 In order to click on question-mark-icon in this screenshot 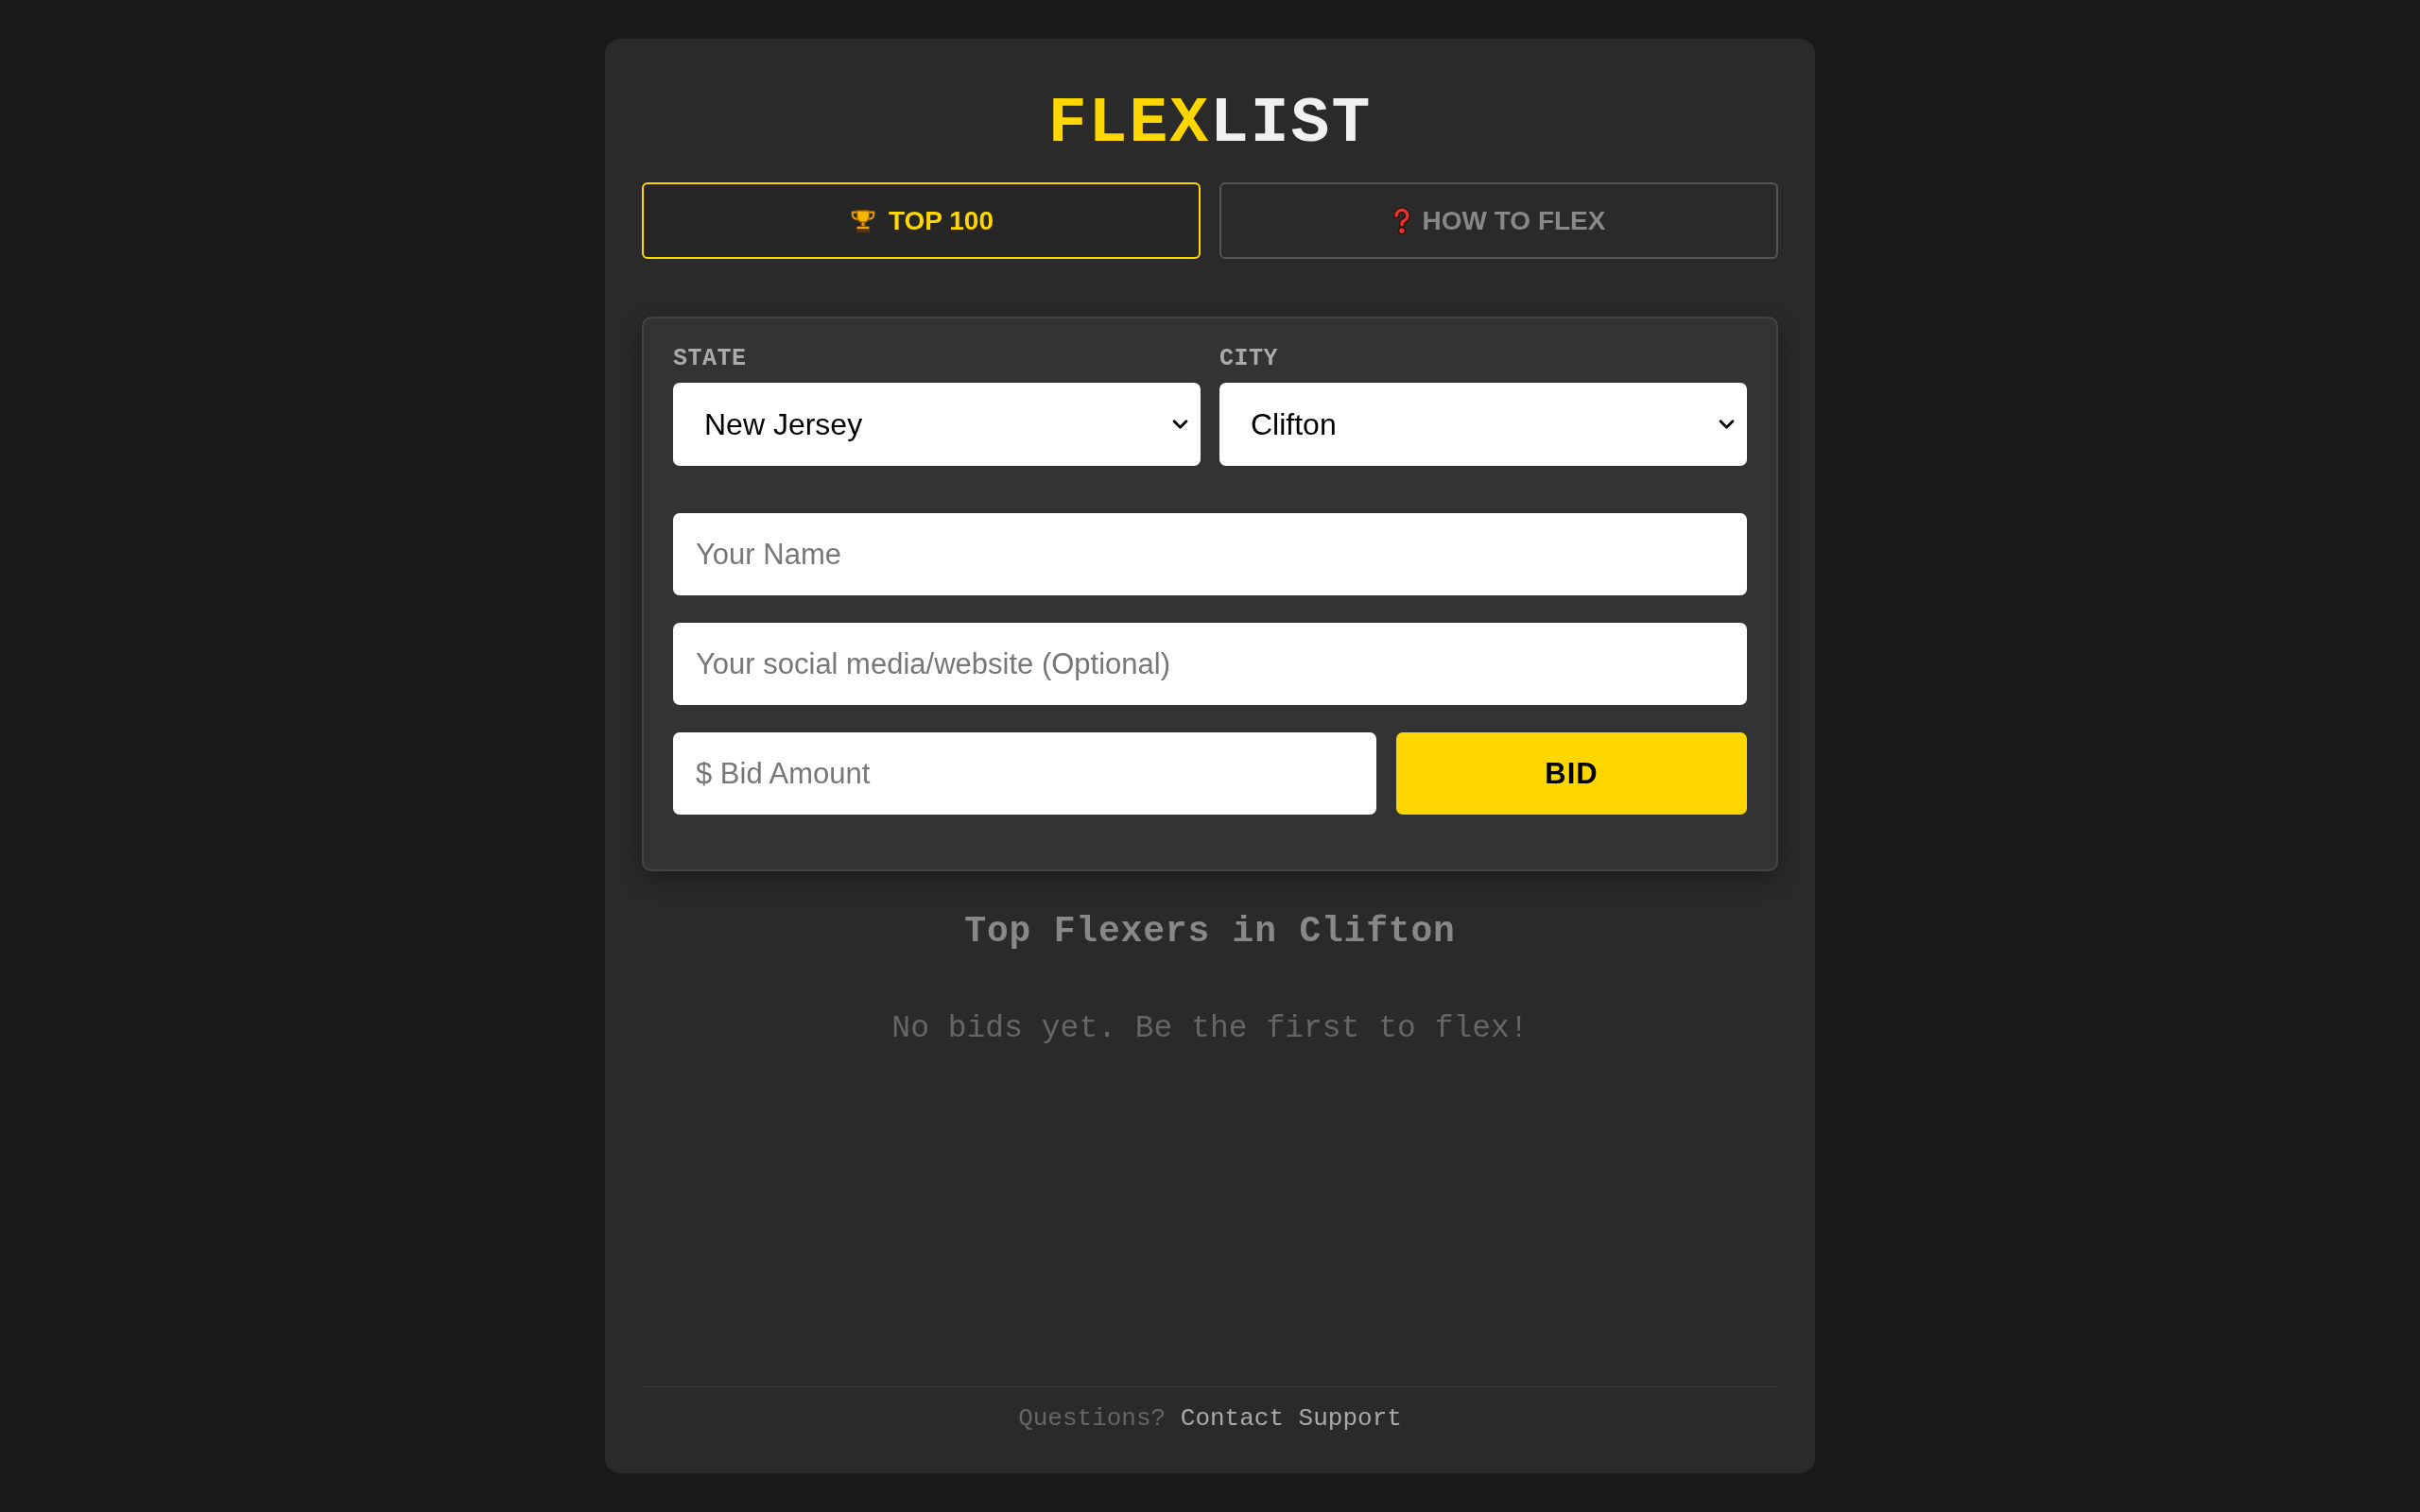, I will do `click(1402, 220)`.